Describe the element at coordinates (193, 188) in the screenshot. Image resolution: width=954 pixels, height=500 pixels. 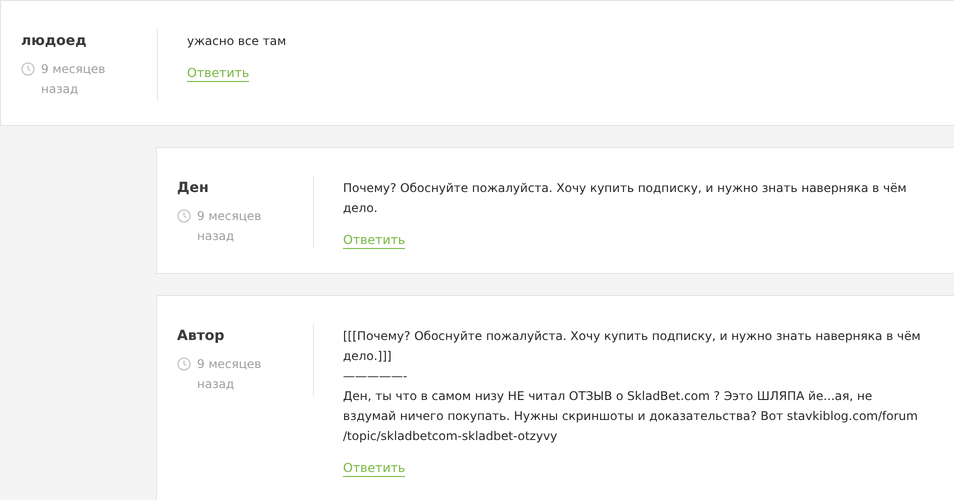
I see `comment-author: Ден` at that location.